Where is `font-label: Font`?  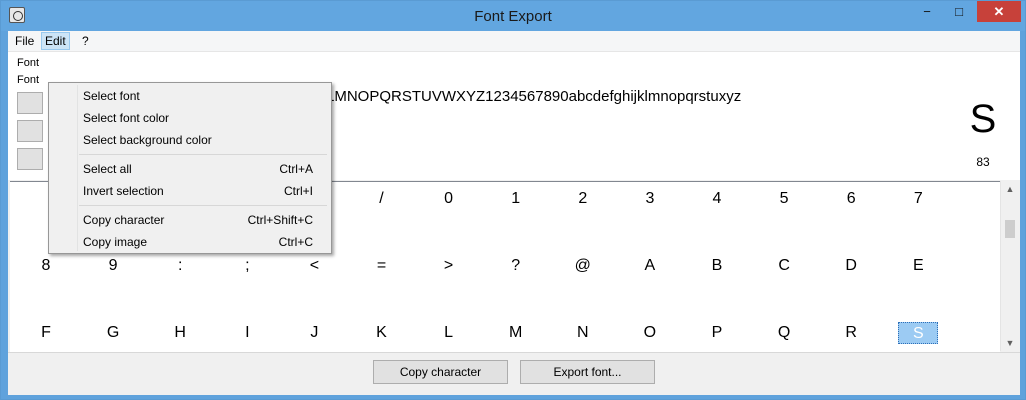
font-label: Font is located at coordinates (28, 63).